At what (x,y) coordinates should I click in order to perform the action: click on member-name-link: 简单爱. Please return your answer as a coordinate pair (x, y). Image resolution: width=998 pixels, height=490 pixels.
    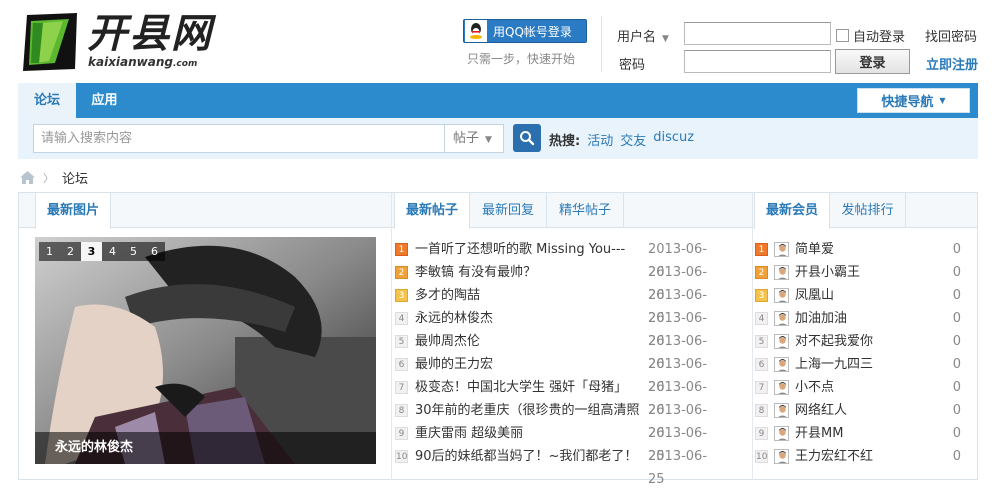
    Looking at the image, I should click on (814, 249).